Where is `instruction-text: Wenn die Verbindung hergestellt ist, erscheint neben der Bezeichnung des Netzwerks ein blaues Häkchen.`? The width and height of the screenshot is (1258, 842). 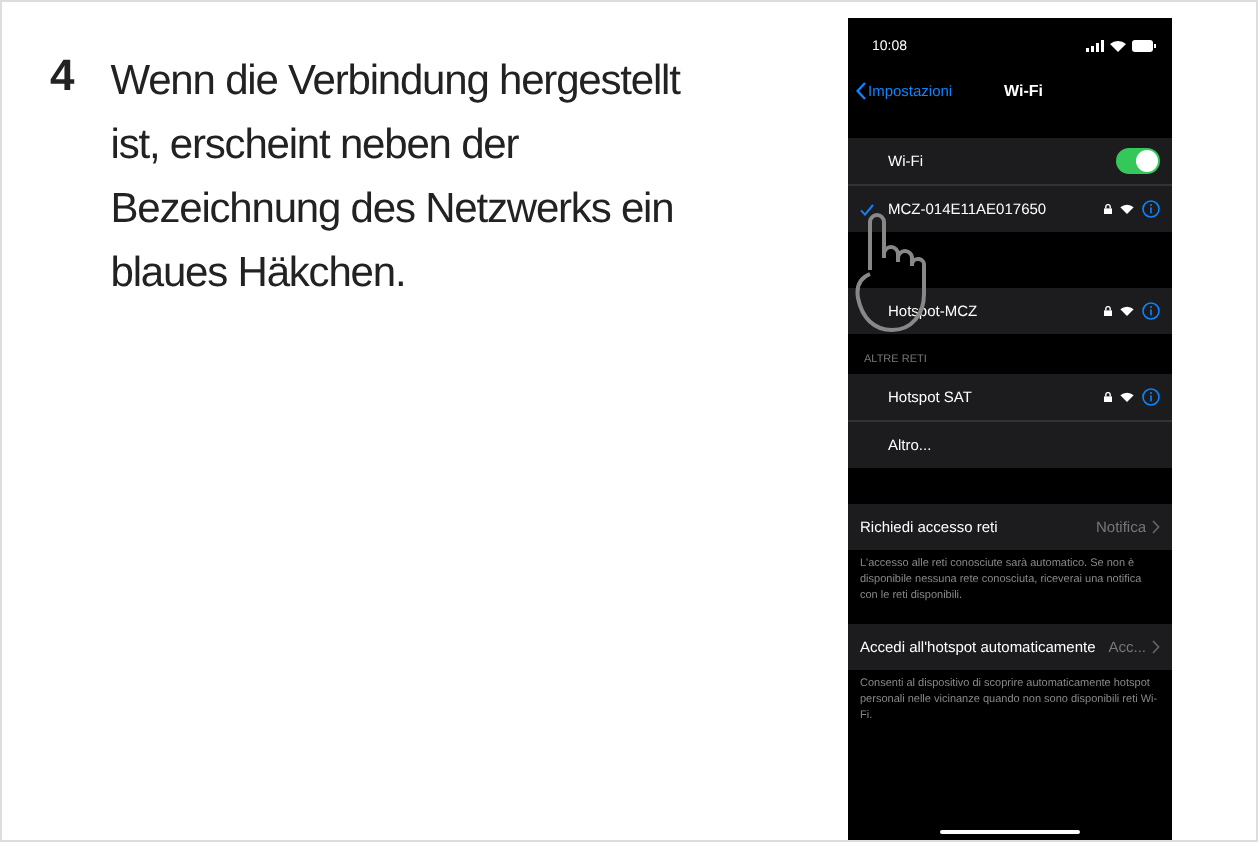 instruction-text: Wenn die Verbindung hergestellt ist, erscheint neben der Bezeichnung des Netzwerks ein blaues Häkchen. is located at coordinates (396, 178).